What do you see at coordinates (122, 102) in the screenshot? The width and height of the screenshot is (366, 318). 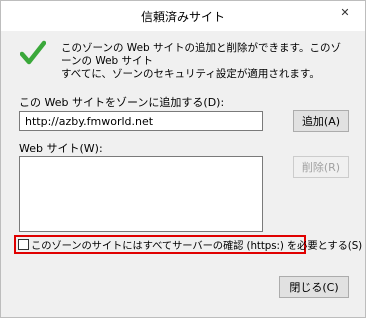 I see `add-site-label: この Web サイトをゾーンに追加する(D):` at bounding box center [122, 102].